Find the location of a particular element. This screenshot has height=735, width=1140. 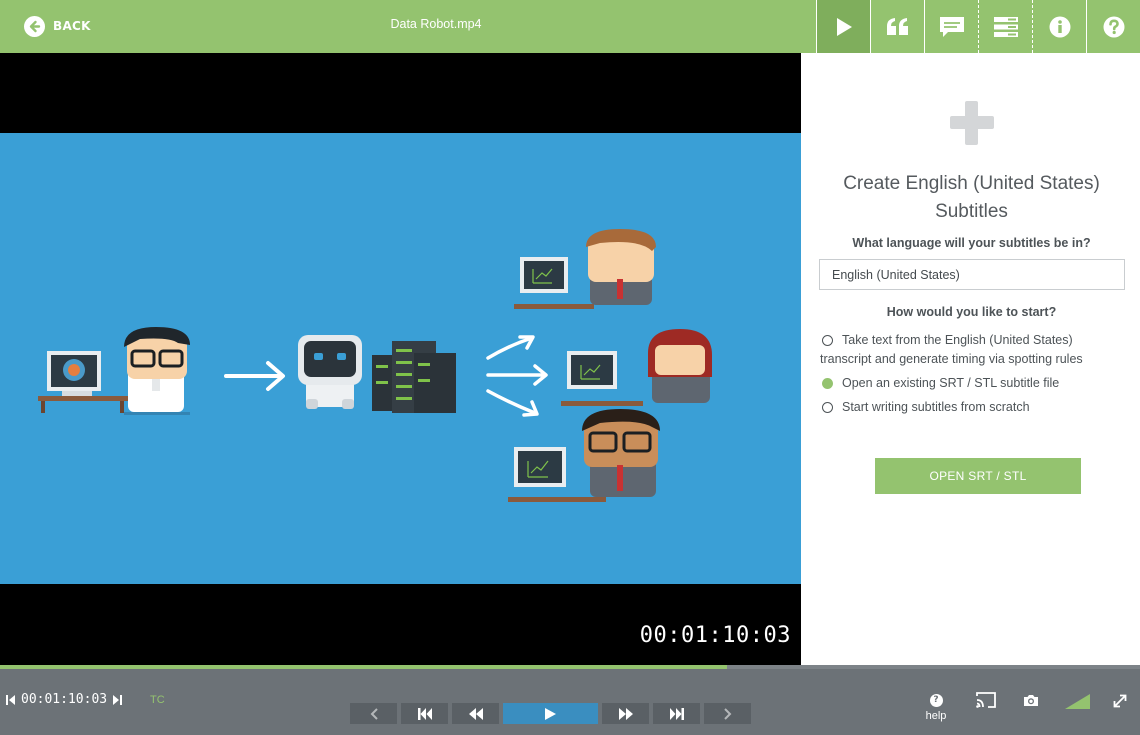

cast-icon is located at coordinates (986, 700).